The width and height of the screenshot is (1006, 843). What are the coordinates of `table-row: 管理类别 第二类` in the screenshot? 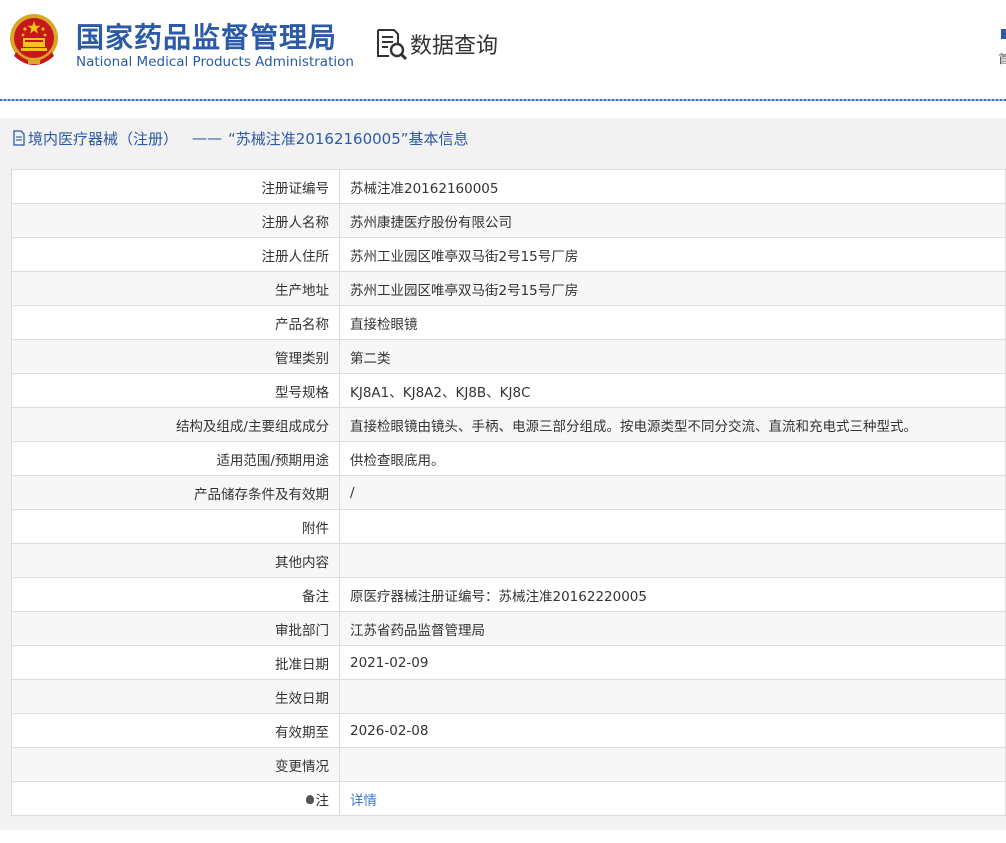 It's located at (508, 356).